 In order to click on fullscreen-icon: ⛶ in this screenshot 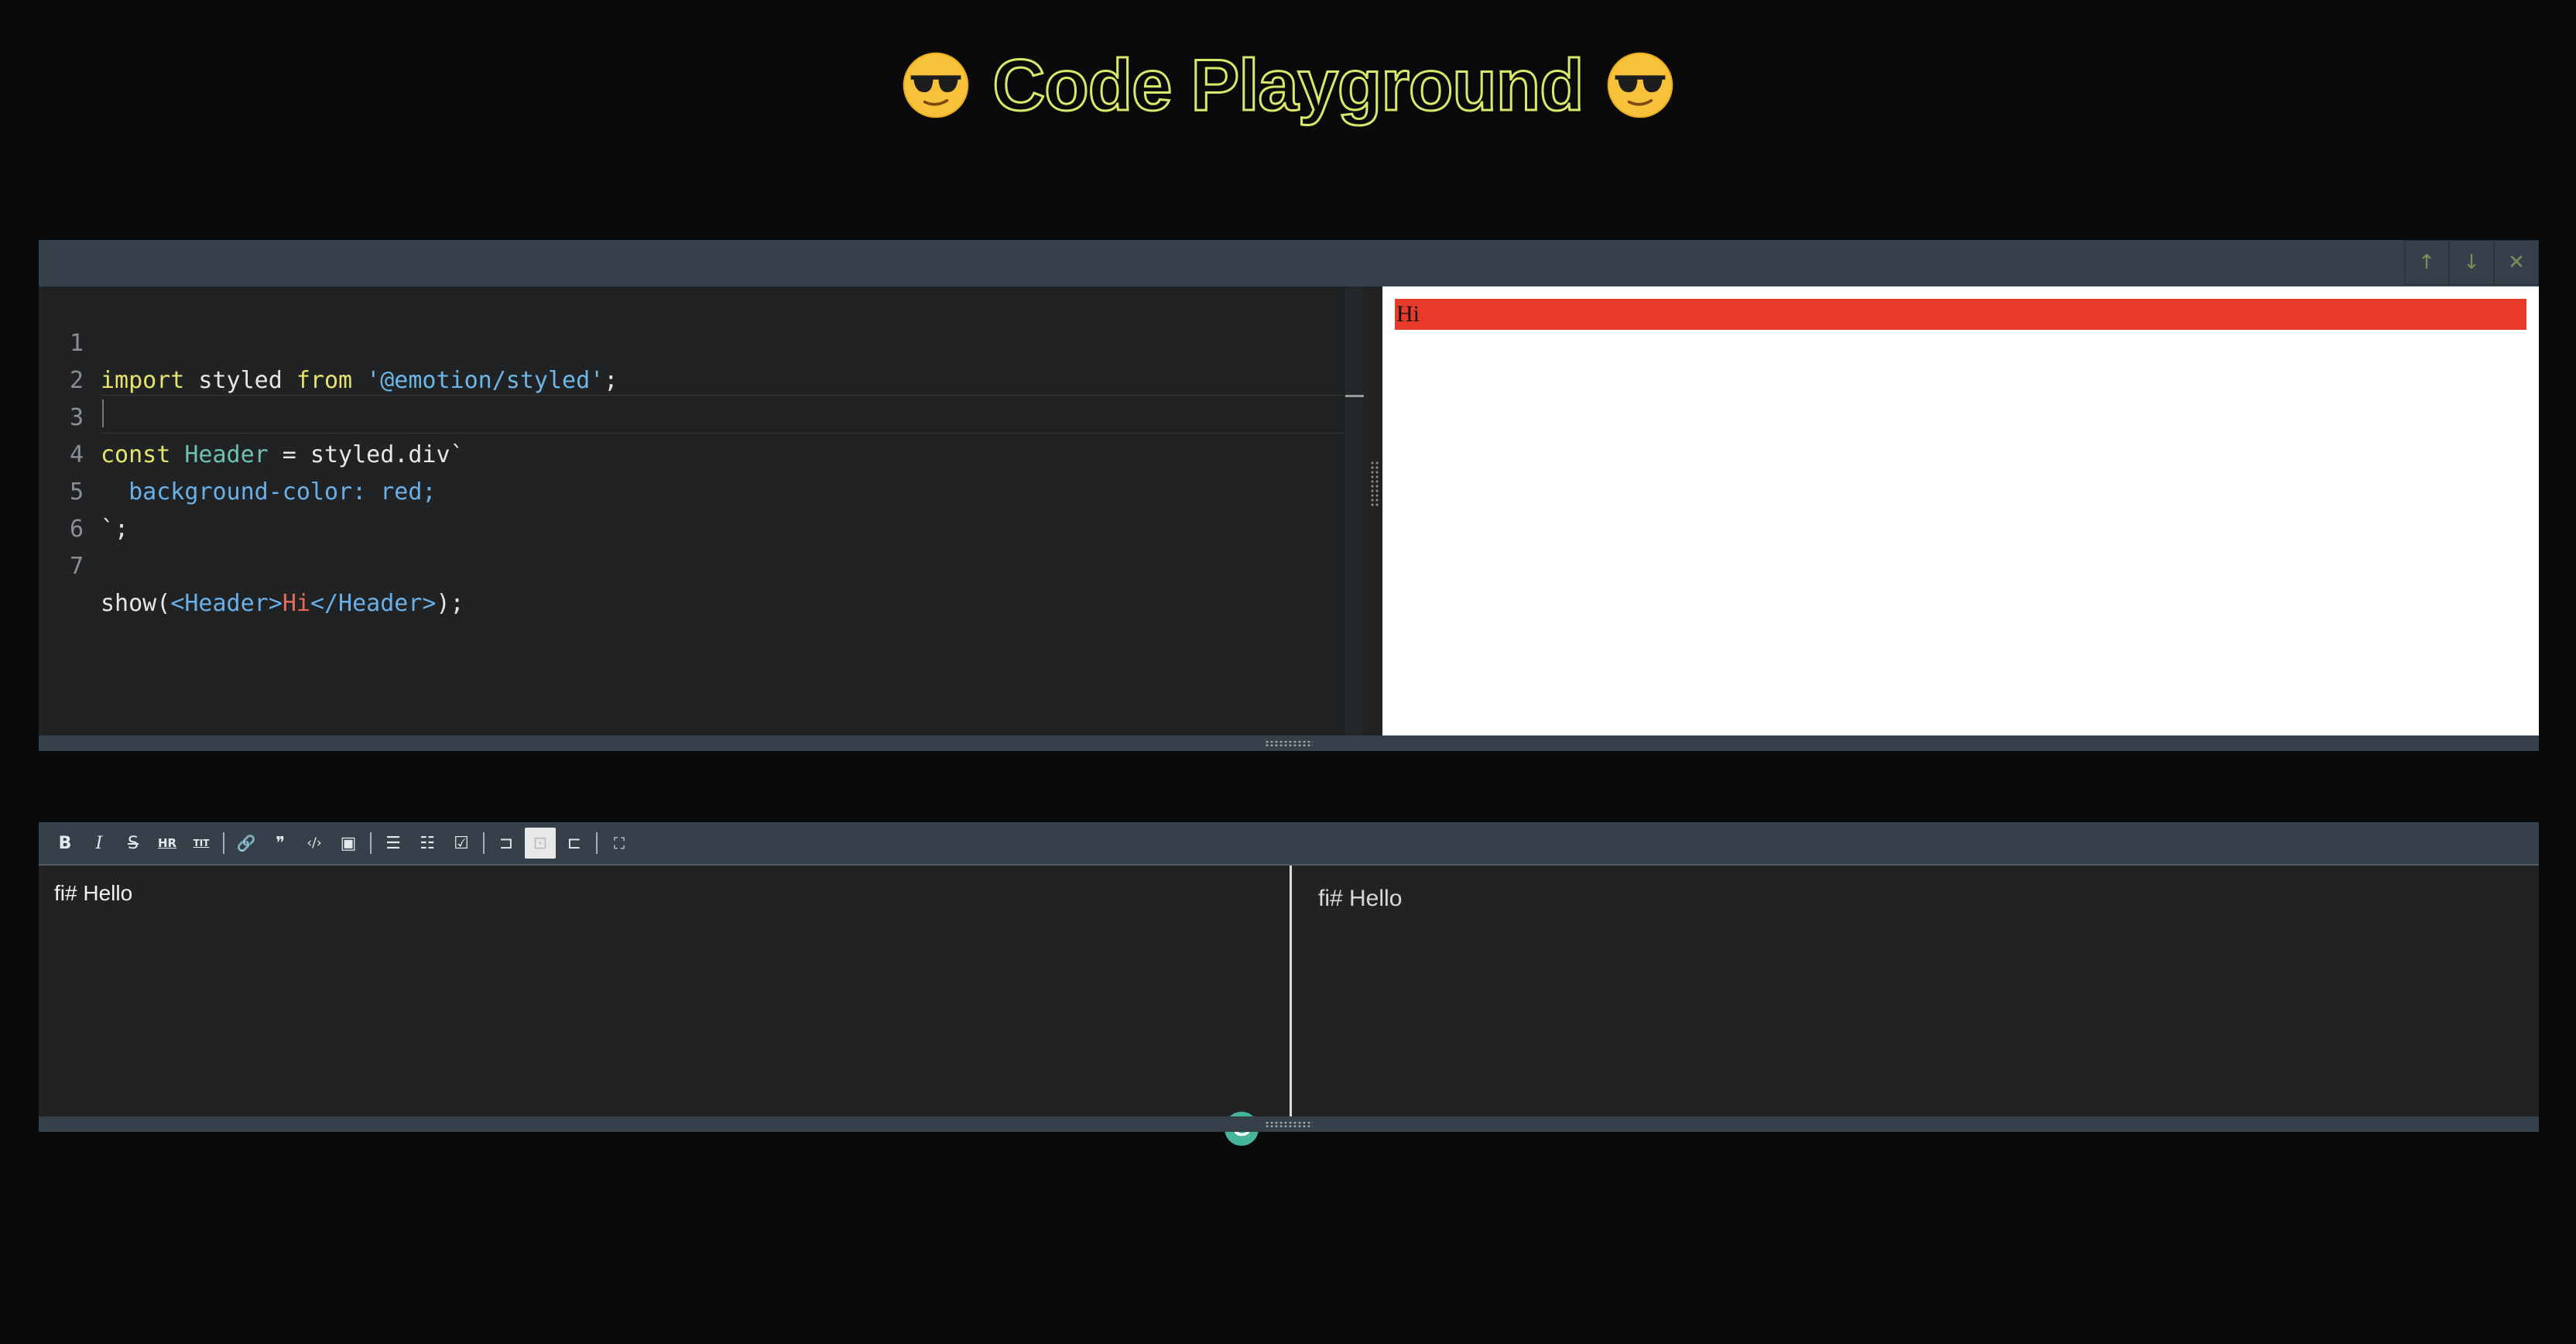, I will do `click(619, 843)`.